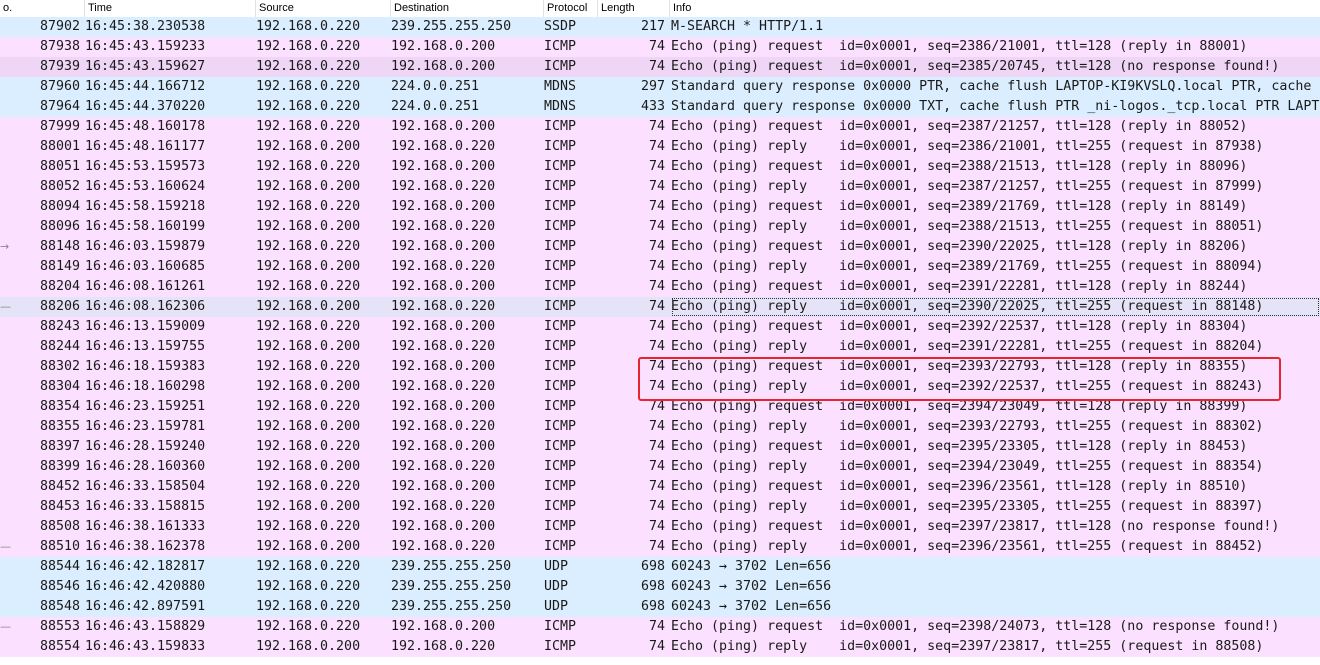  What do you see at coordinates (145, 466) in the screenshot?
I see `cell-time: 16:46:28.160360` at bounding box center [145, 466].